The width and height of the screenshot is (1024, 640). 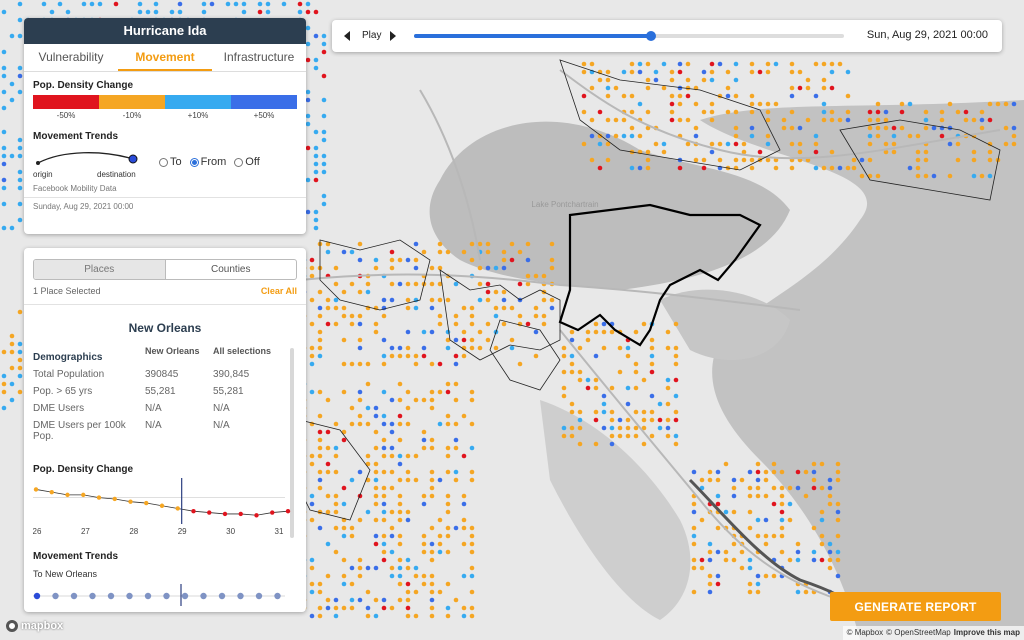 I want to click on radio-label: From, so click(x=213, y=162).